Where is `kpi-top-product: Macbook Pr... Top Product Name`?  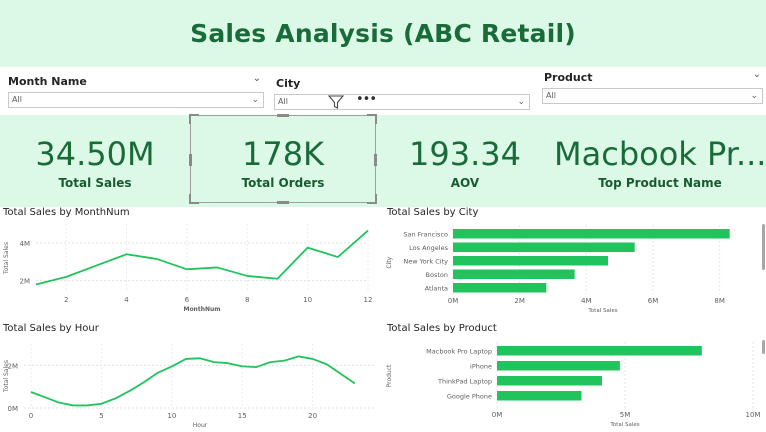
kpi-top-product: Macbook Pr... Top Product Name is located at coordinates (660, 161).